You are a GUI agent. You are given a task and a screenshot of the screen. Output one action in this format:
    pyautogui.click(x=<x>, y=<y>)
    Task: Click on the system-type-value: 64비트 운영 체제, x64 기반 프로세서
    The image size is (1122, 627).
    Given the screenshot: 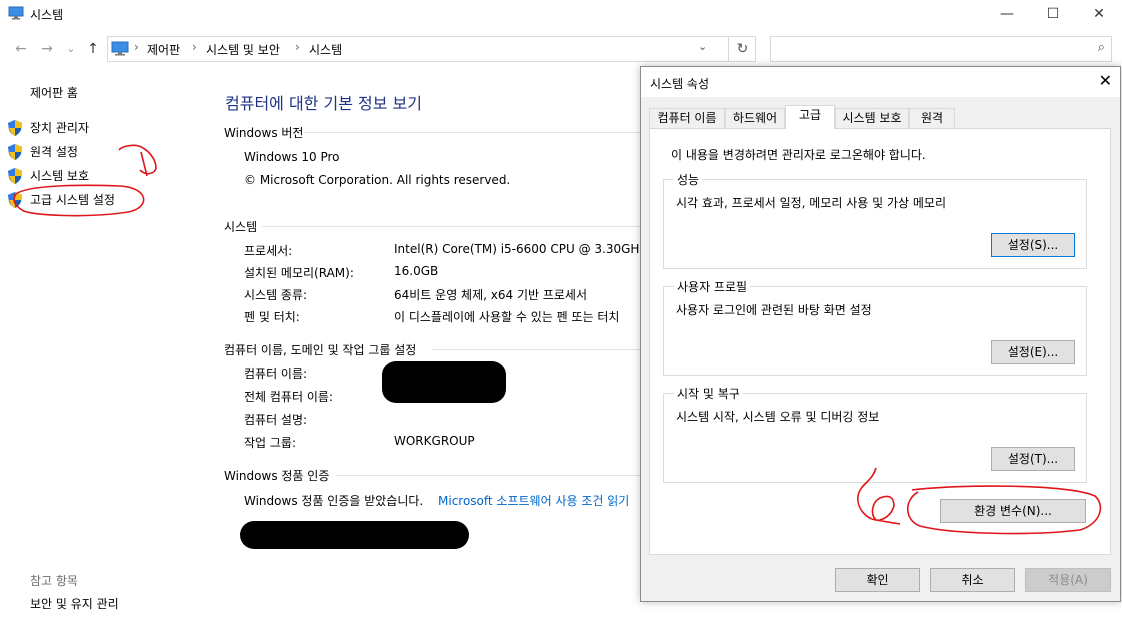 What is the action you would take?
    pyautogui.click(x=491, y=295)
    